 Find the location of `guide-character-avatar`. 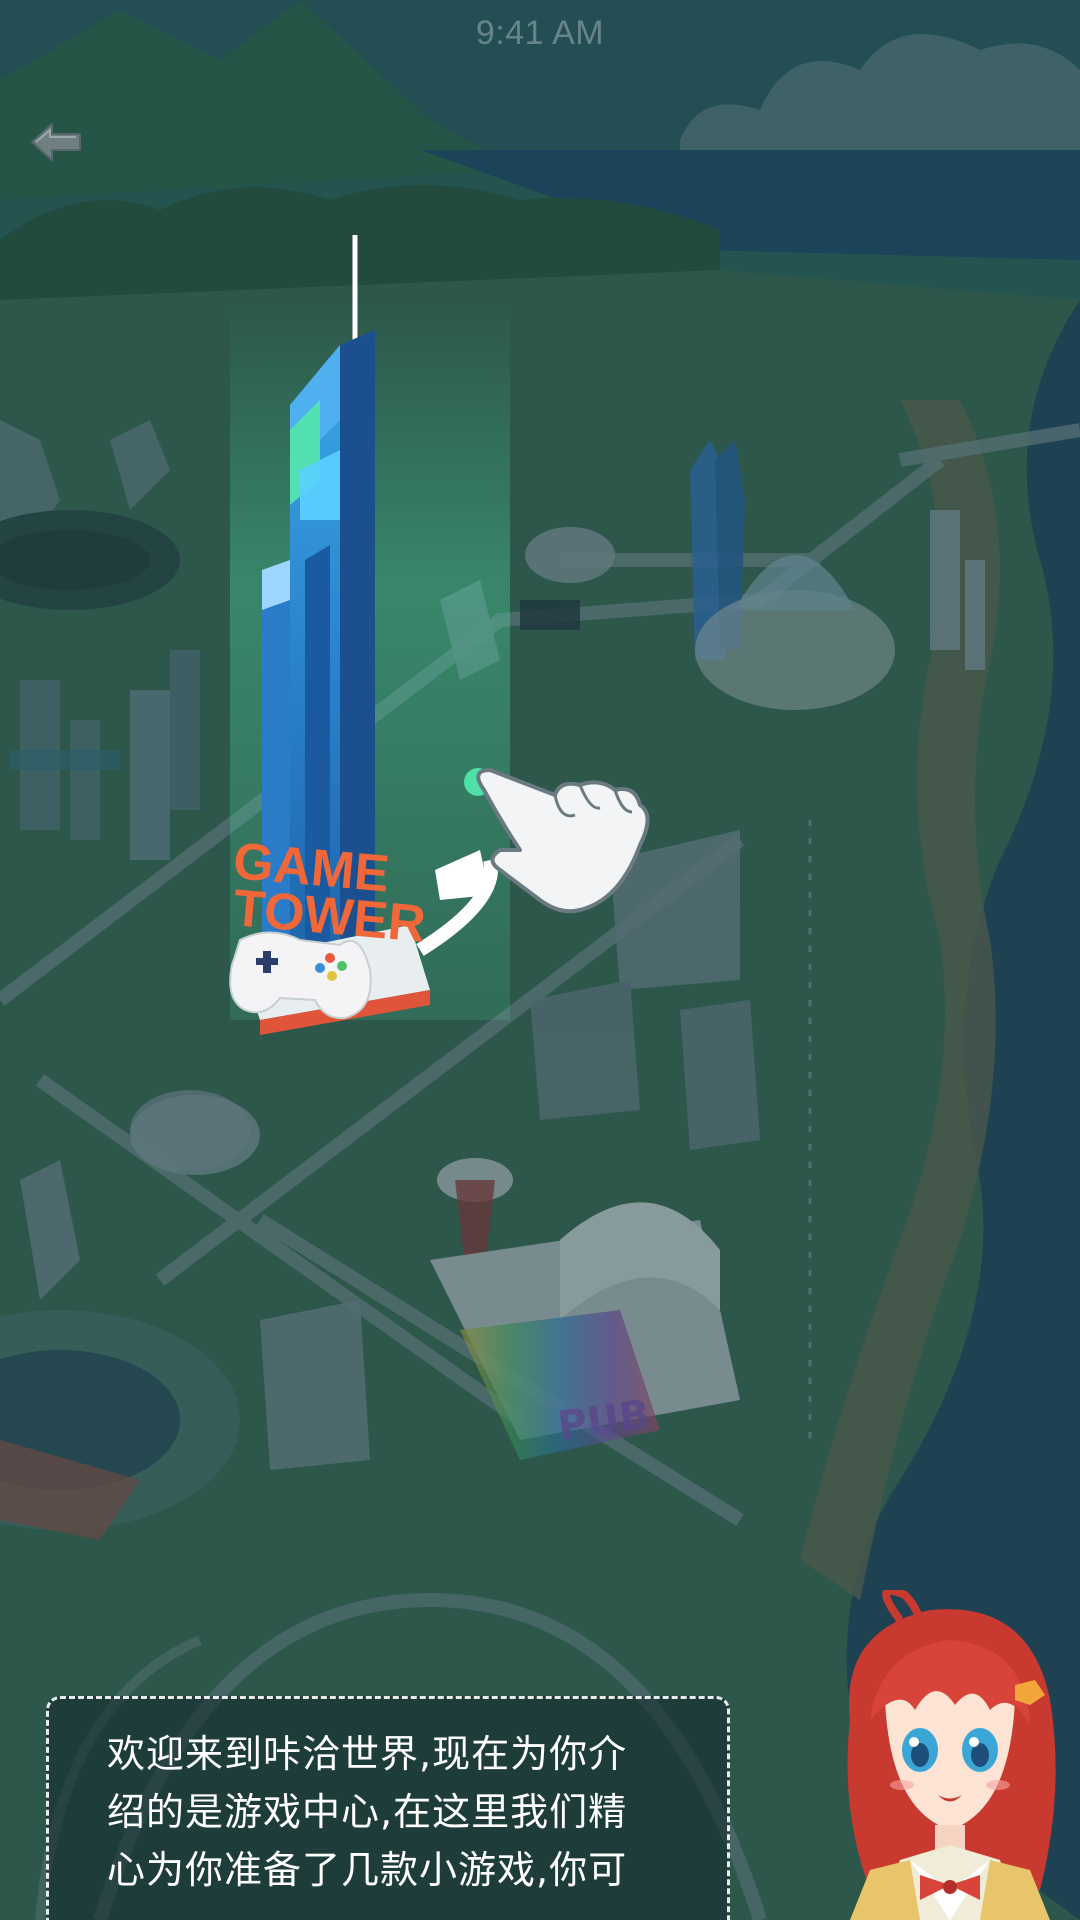

guide-character-avatar is located at coordinates (951, 1755).